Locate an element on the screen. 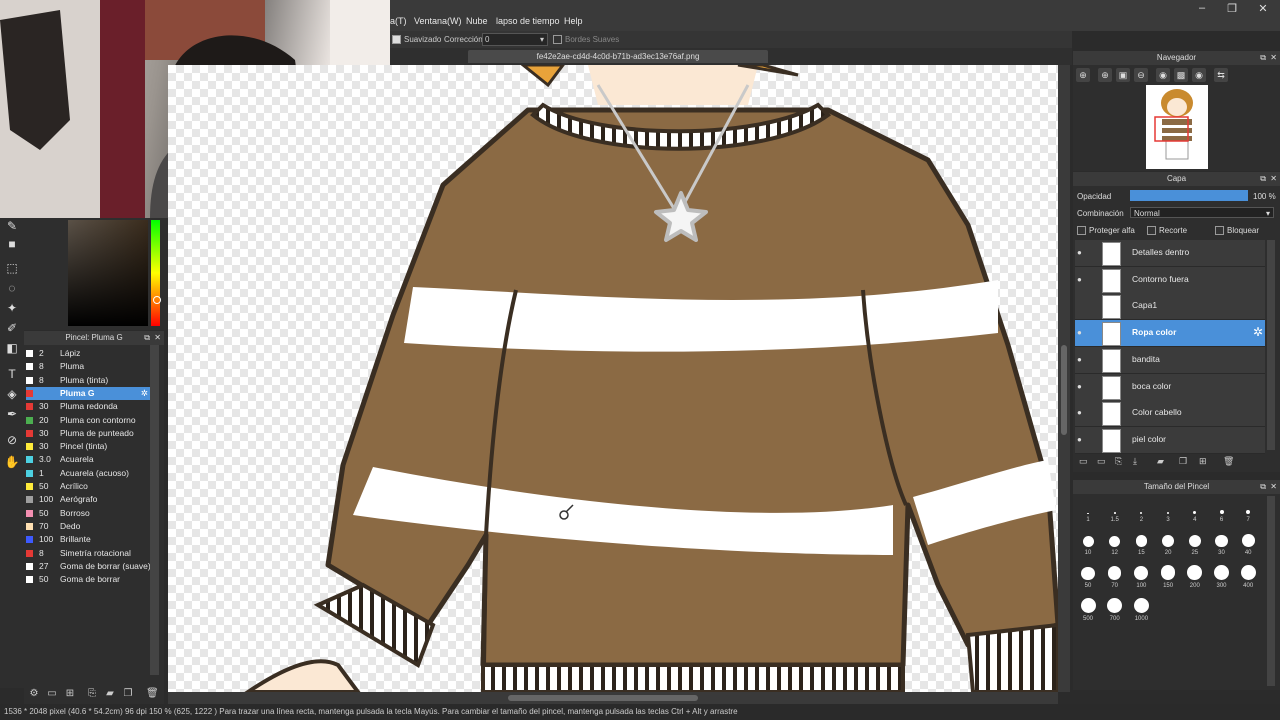  brush-item: 30 Pincel (tinta) is located at coordinates (88, 446).